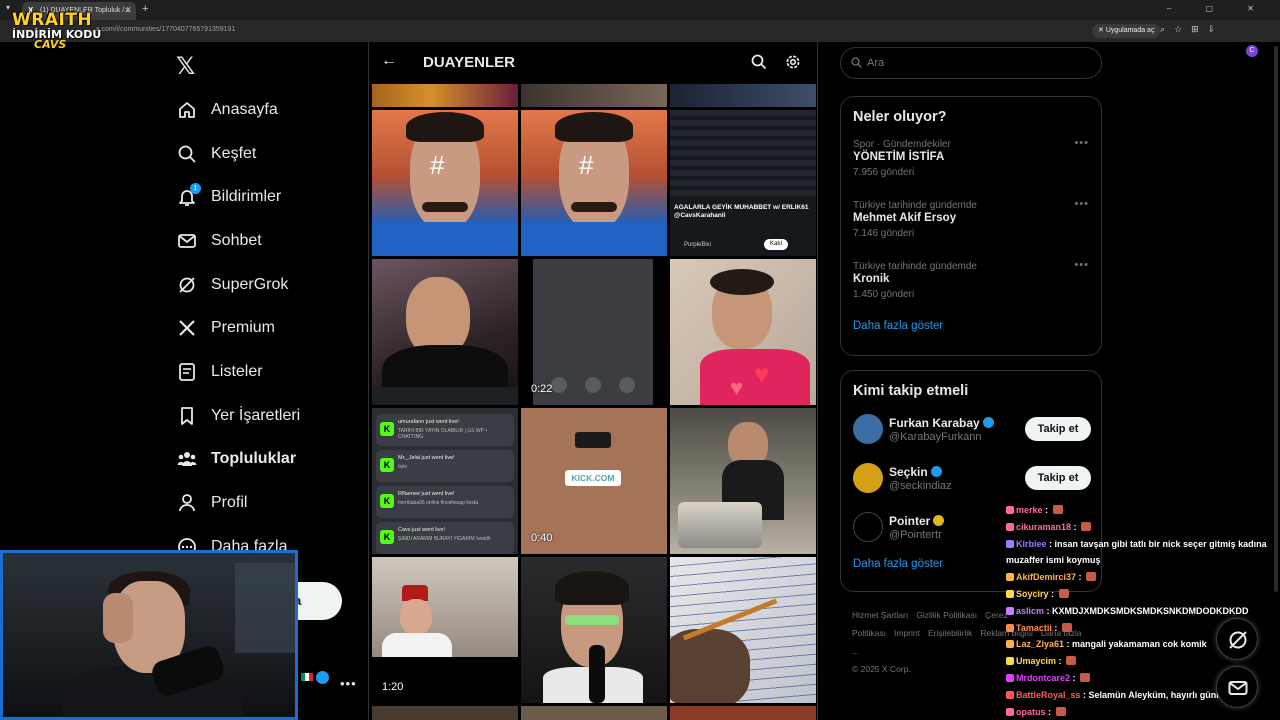 This screenshot has width=1280, height=720. I want to click on chat-username: Mrdontcare2, so click(1043, 677).